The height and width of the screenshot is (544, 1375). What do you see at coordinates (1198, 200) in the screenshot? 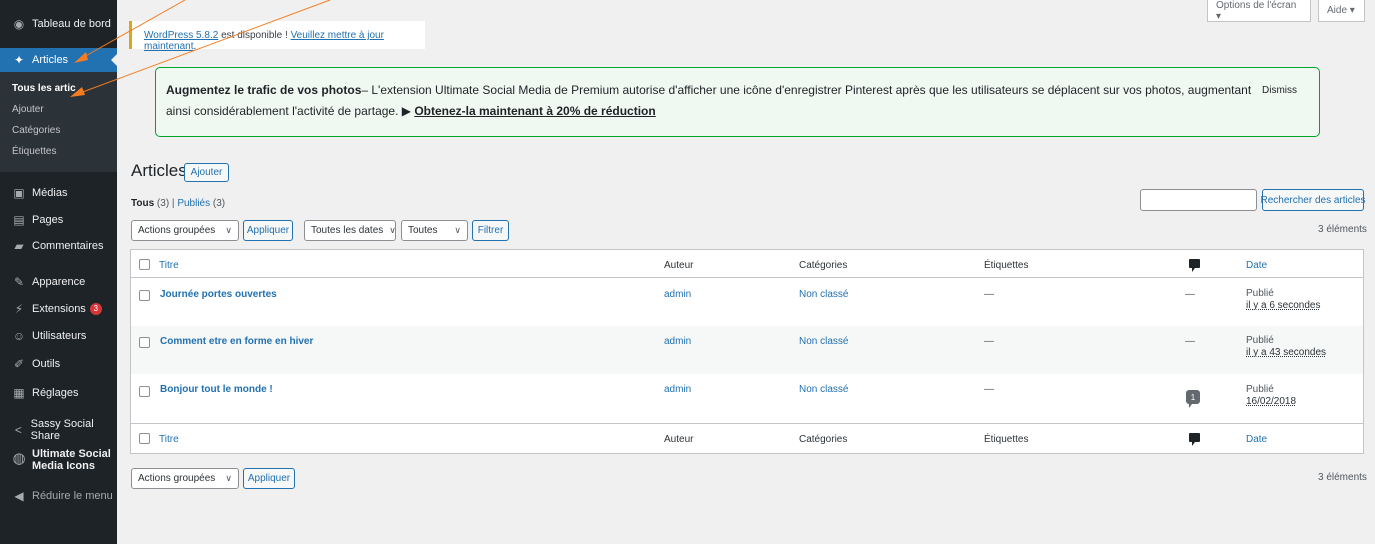
I see `search-input` at bounding box center [1198, 200].